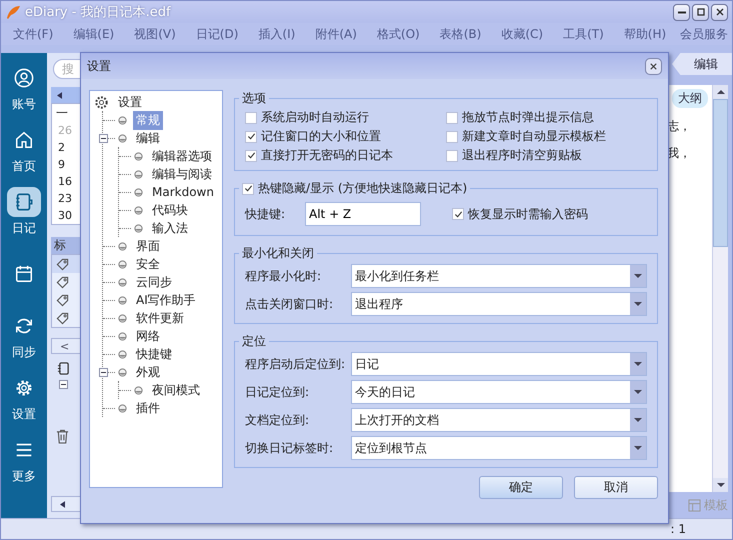  What do you see at coordinates (24, 460) in the screenshot?
I see `sidebar-item: 更多` at bounding box center [24, 460].